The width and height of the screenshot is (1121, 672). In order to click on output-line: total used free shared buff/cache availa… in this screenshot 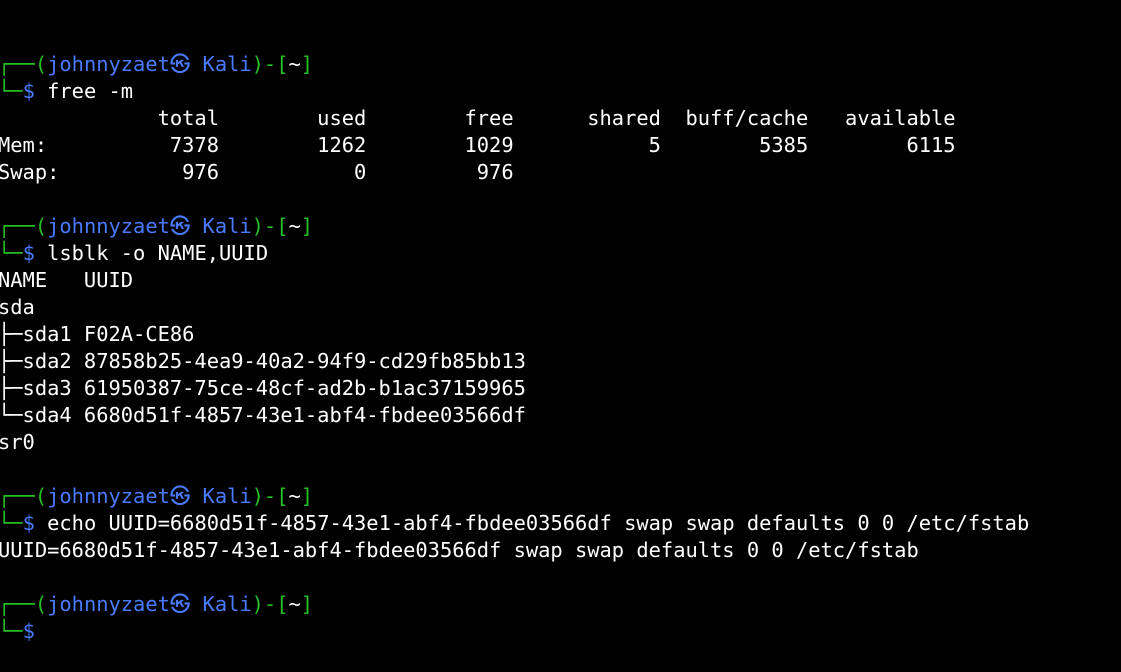, I will do `click(478, 118)`.